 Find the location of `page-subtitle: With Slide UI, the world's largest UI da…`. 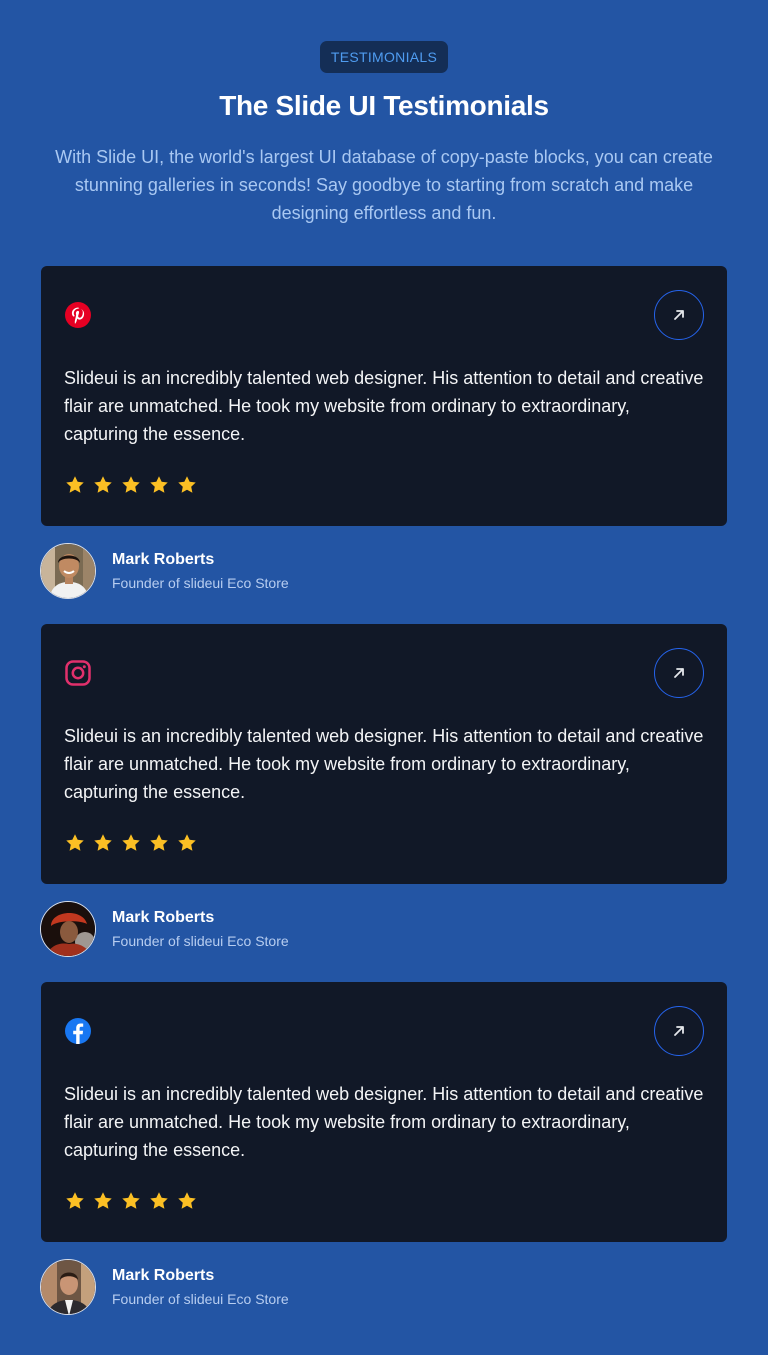

page-subtitle: With Slide UI, the world's largest UI da… is located at coordinates (384, 185).